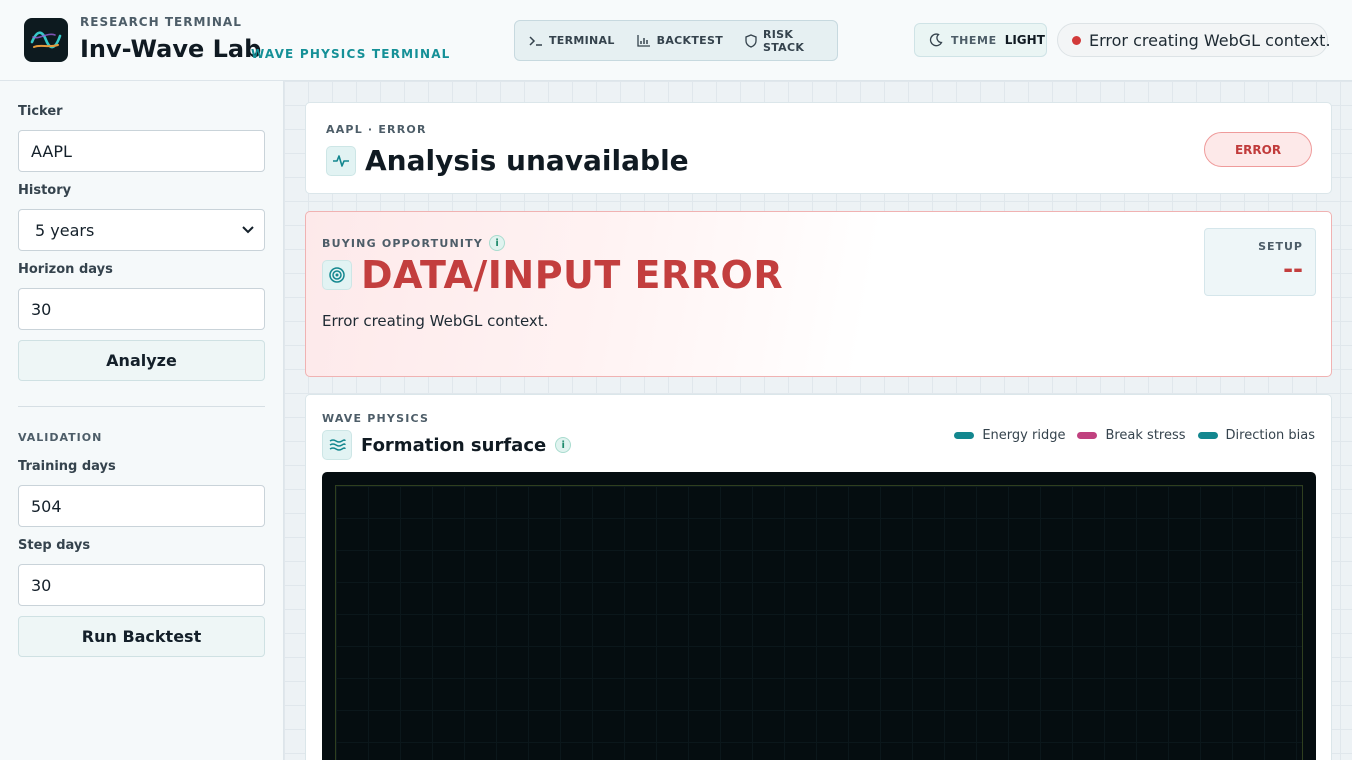  What do you see at coordinates (936, 40) in the screenshot?
I see `moon-icon` at bounding box center [936, 40].